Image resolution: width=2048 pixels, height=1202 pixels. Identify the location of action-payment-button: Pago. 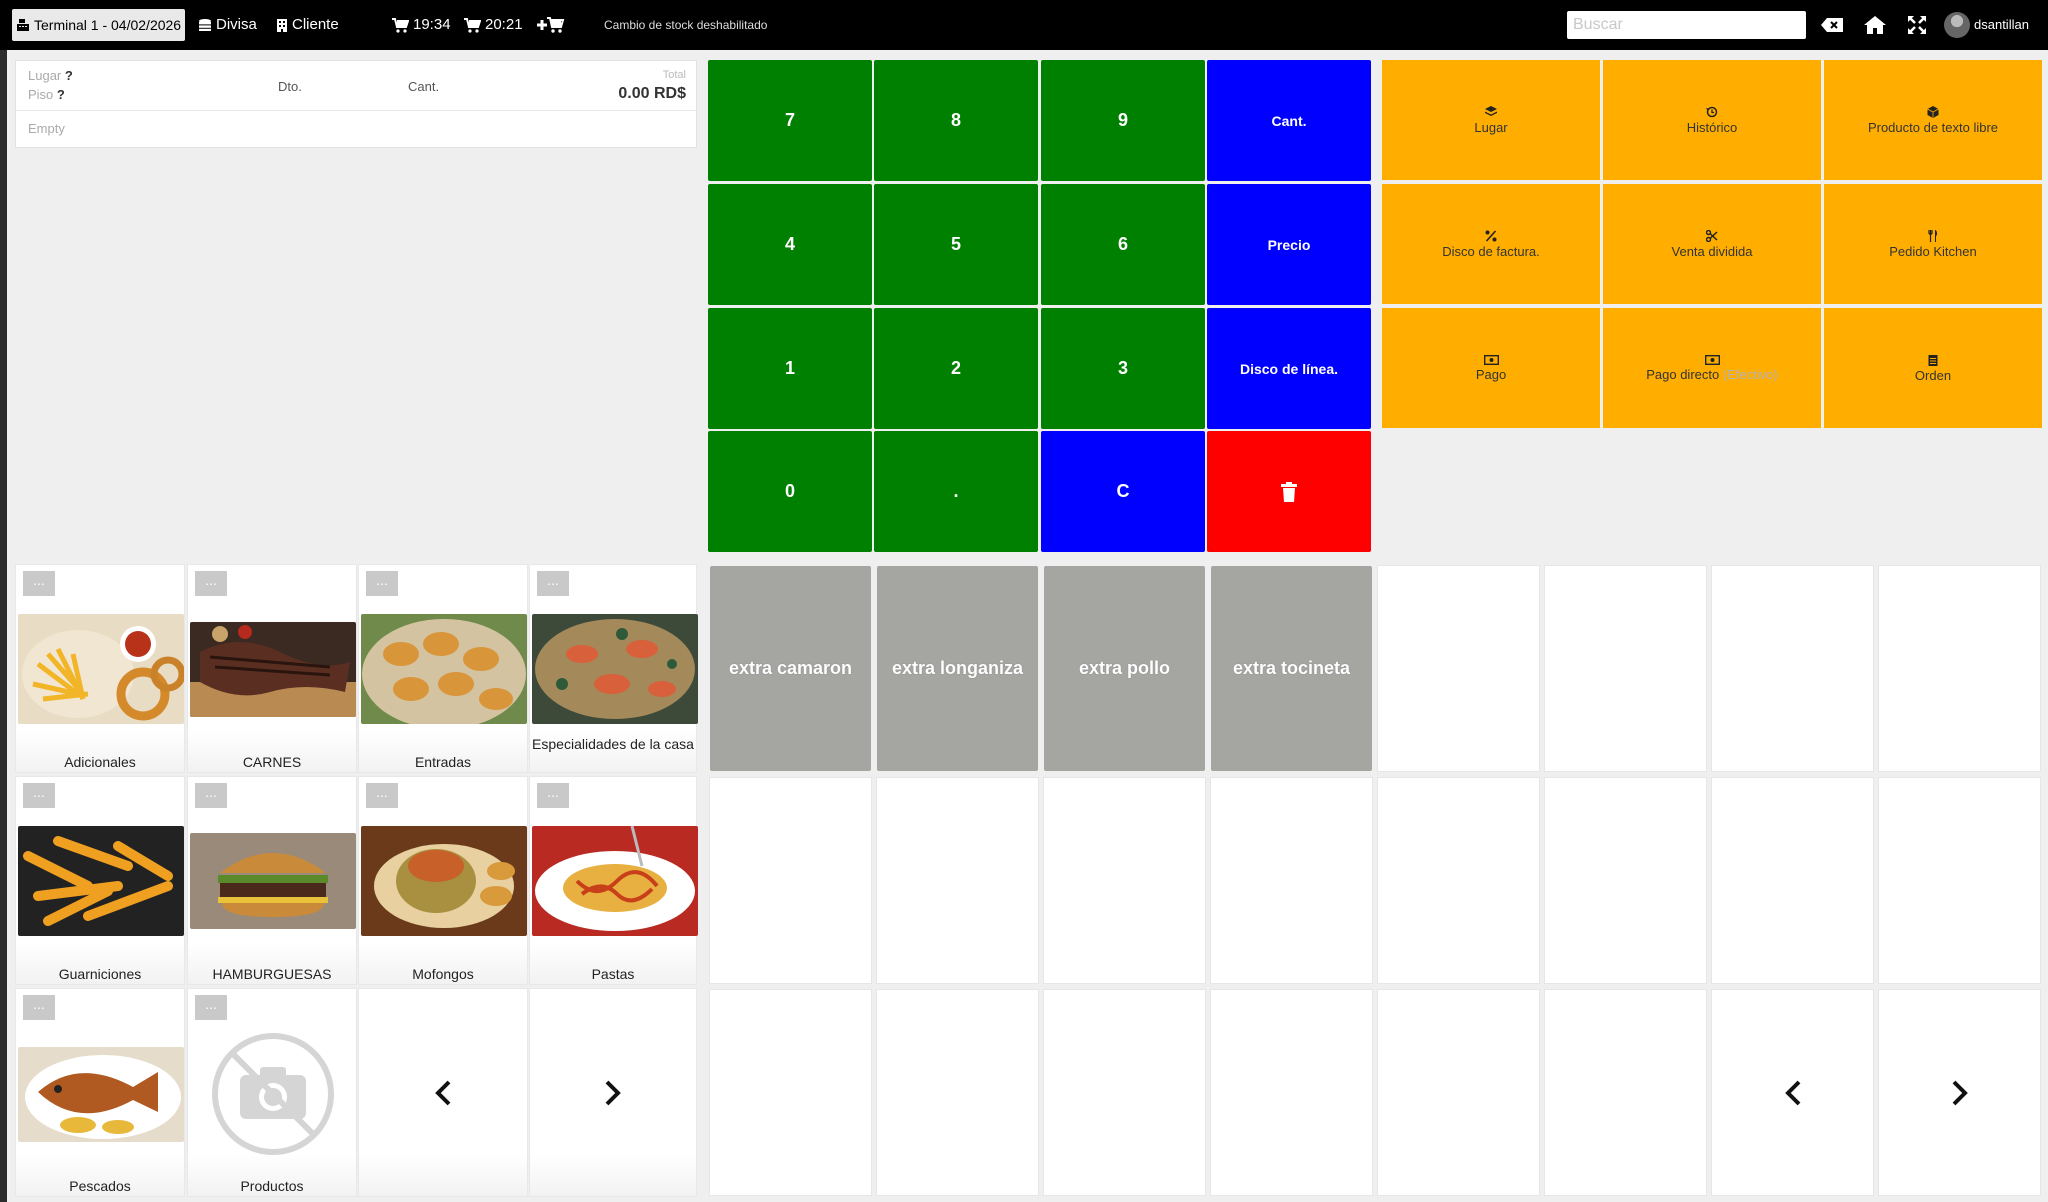
(1491, 368).